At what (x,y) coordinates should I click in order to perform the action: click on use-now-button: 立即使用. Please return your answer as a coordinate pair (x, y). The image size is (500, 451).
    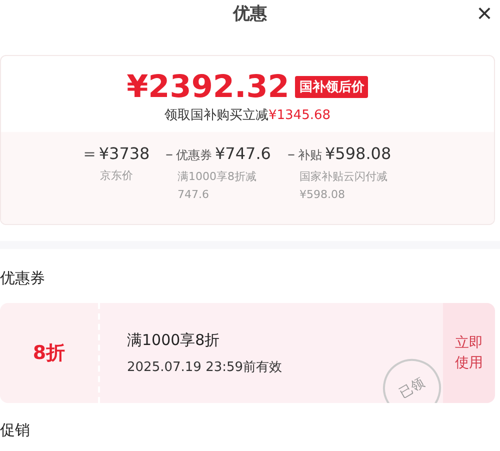
    Looking at the image, I should click on (469, 353).